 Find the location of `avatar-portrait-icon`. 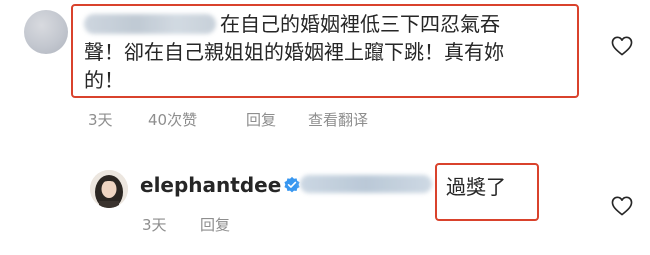

avatar-portrait-icon is located at coordinates (109, 189).